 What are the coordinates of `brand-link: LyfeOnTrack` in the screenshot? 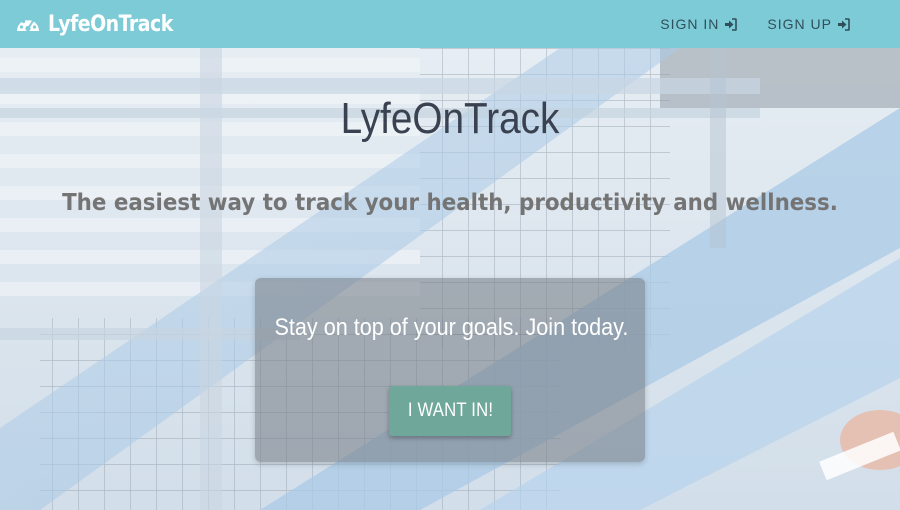 It's located at (103, 24).